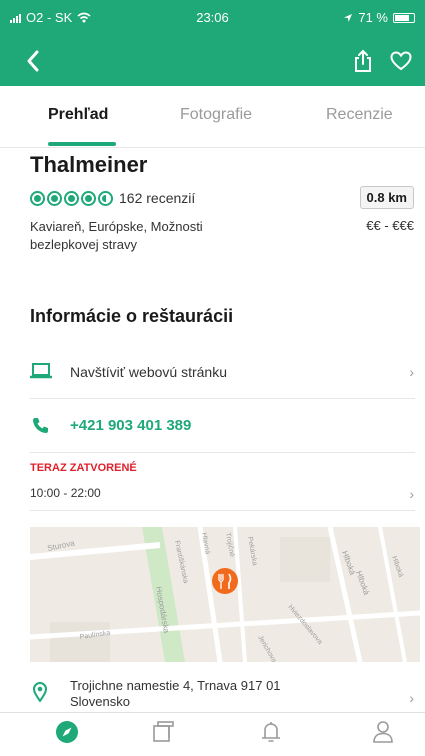 The width and height of the screenshot is (425, 756). I want to click on bottom-tab-bar, so click(212, 734).